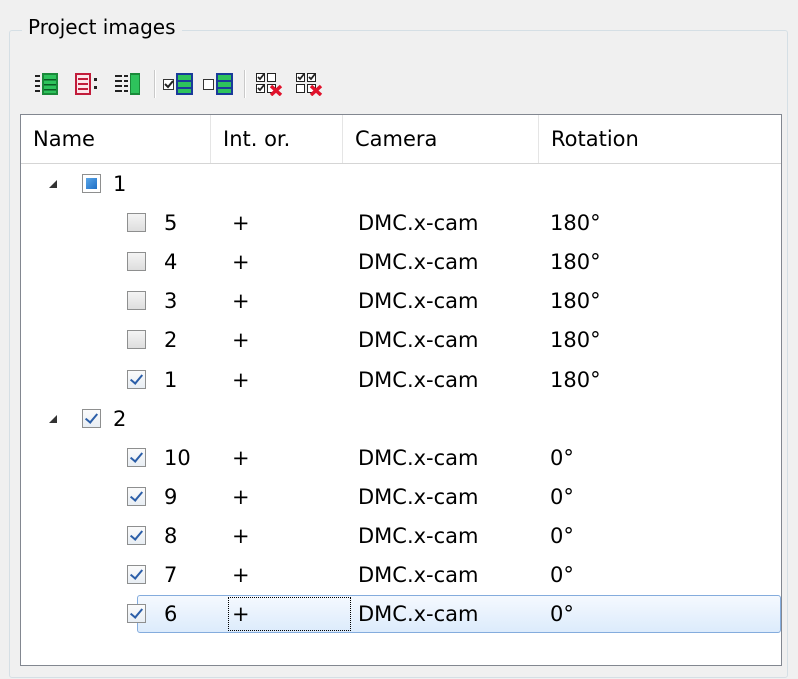 This screenshot has height=679, width=798. What do you see at coordinates (270, 84) in the screenshot?
I see `remove-checked-icon` at bounding box center [270, 84].